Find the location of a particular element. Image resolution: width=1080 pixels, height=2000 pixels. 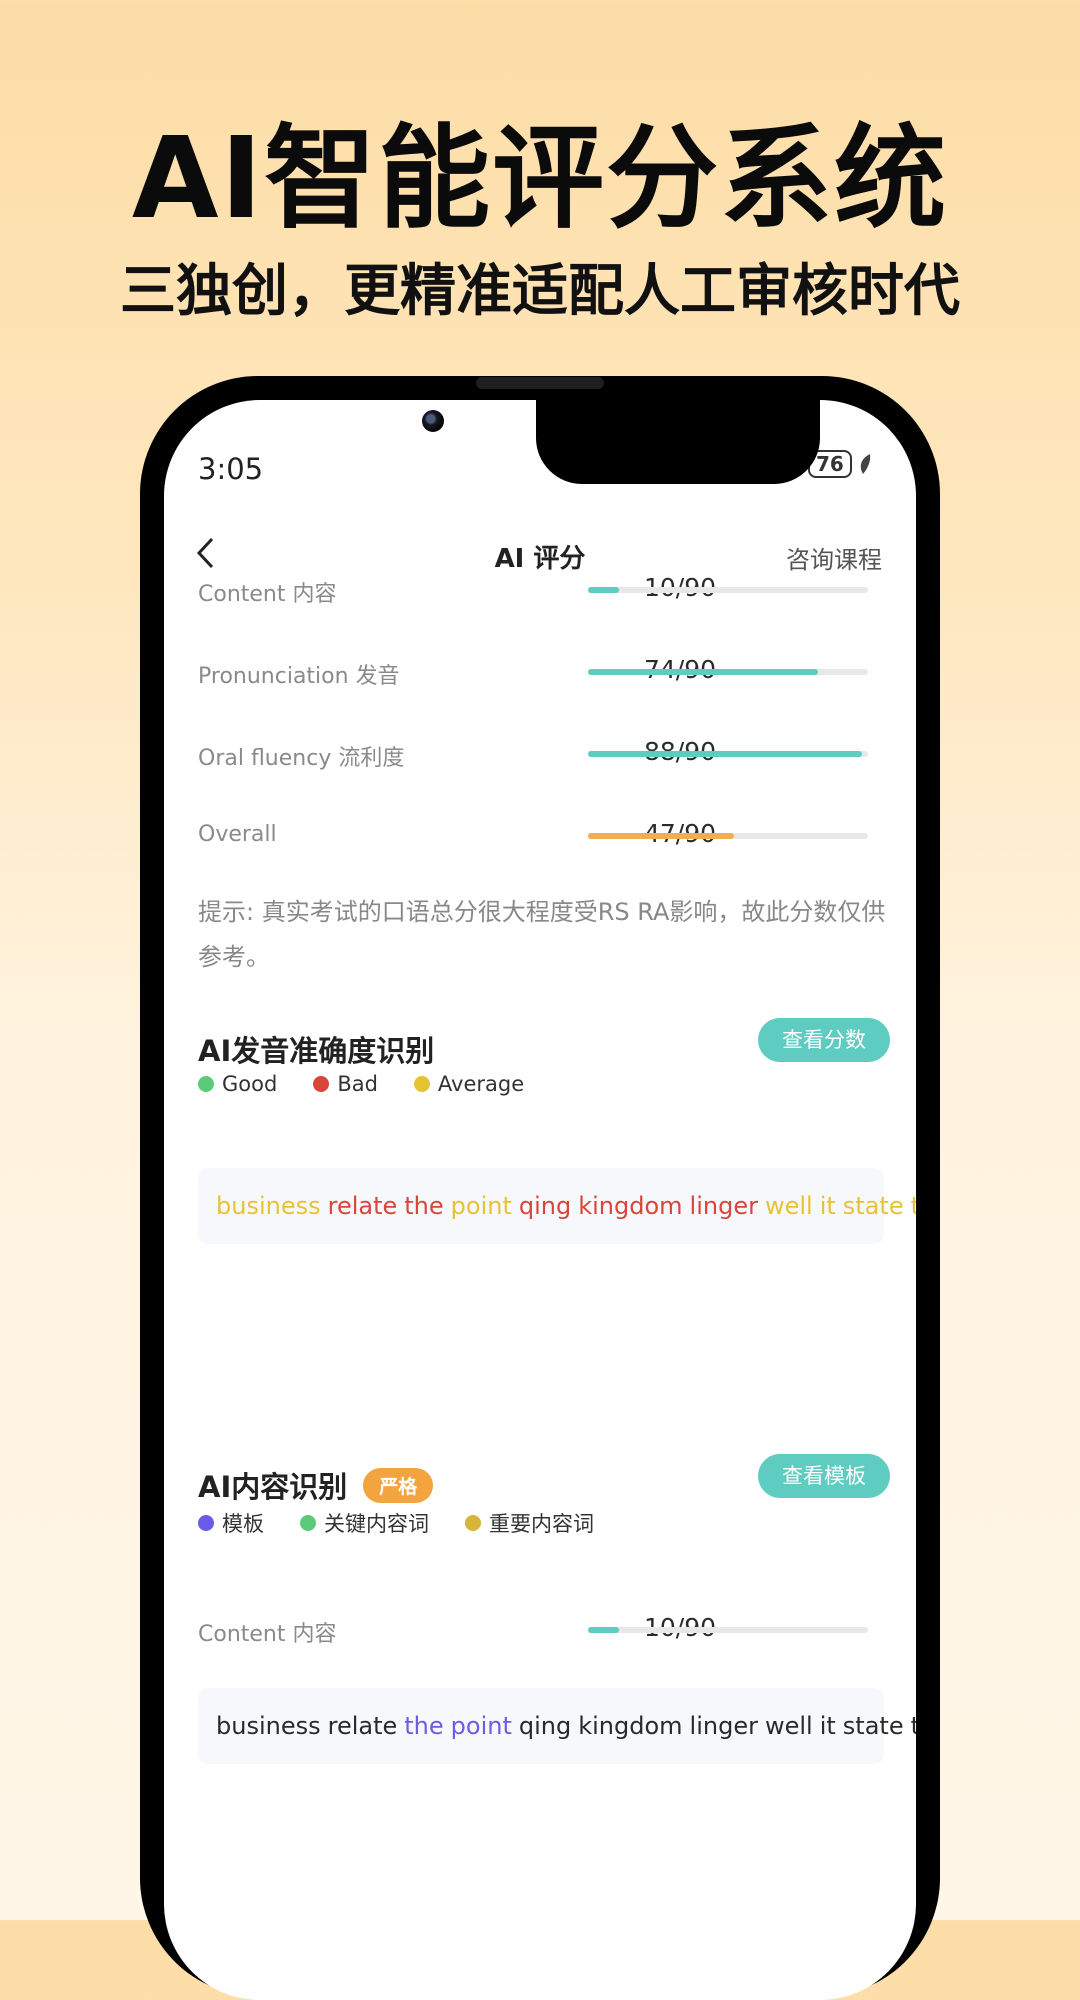

promo-headline: AI智能评分系统 is located at coordinates (540, 179).